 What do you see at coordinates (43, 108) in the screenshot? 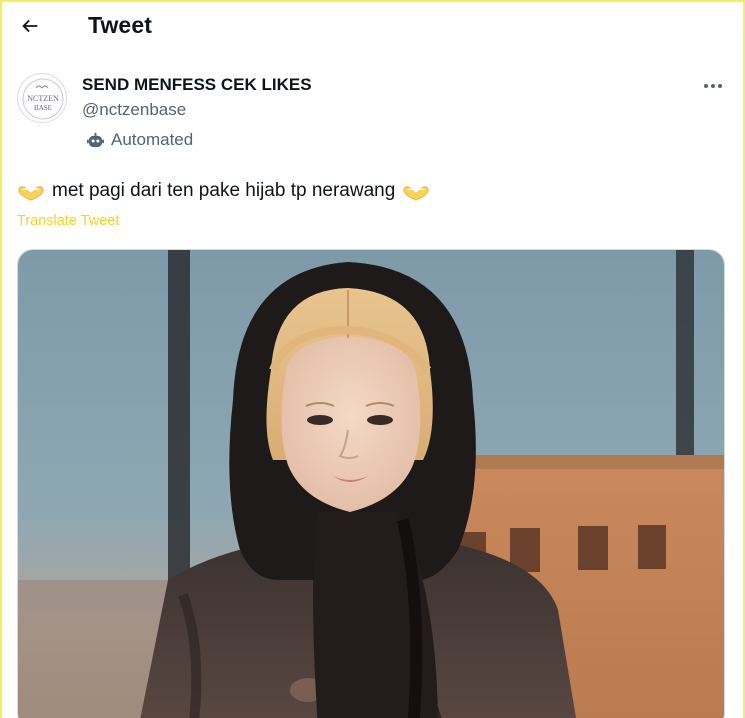
I see `avatar-text-bottom: BASE` at bounding box center [43, 108].